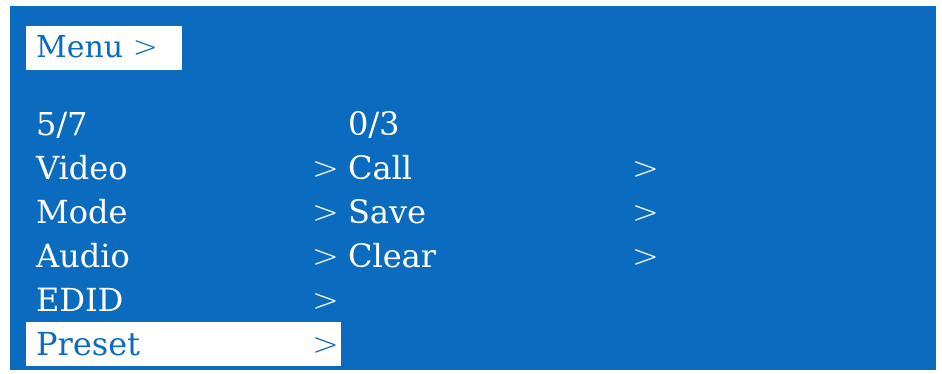  I want to click on menu-item-label: Preset, so click(88, 344).